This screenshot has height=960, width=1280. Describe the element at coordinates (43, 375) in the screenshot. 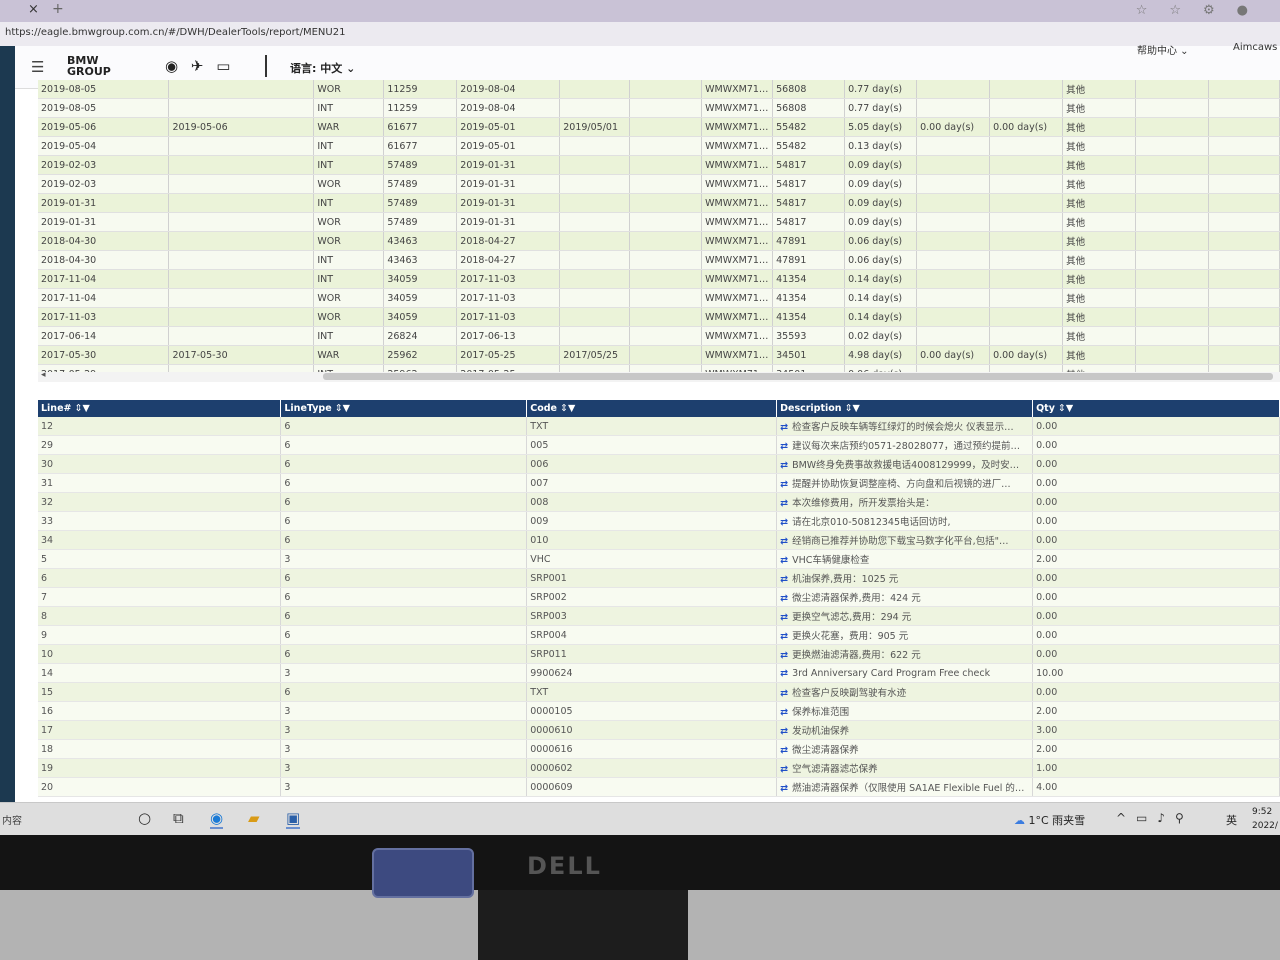

I see `scroll-left-icon: ◂` at that location.